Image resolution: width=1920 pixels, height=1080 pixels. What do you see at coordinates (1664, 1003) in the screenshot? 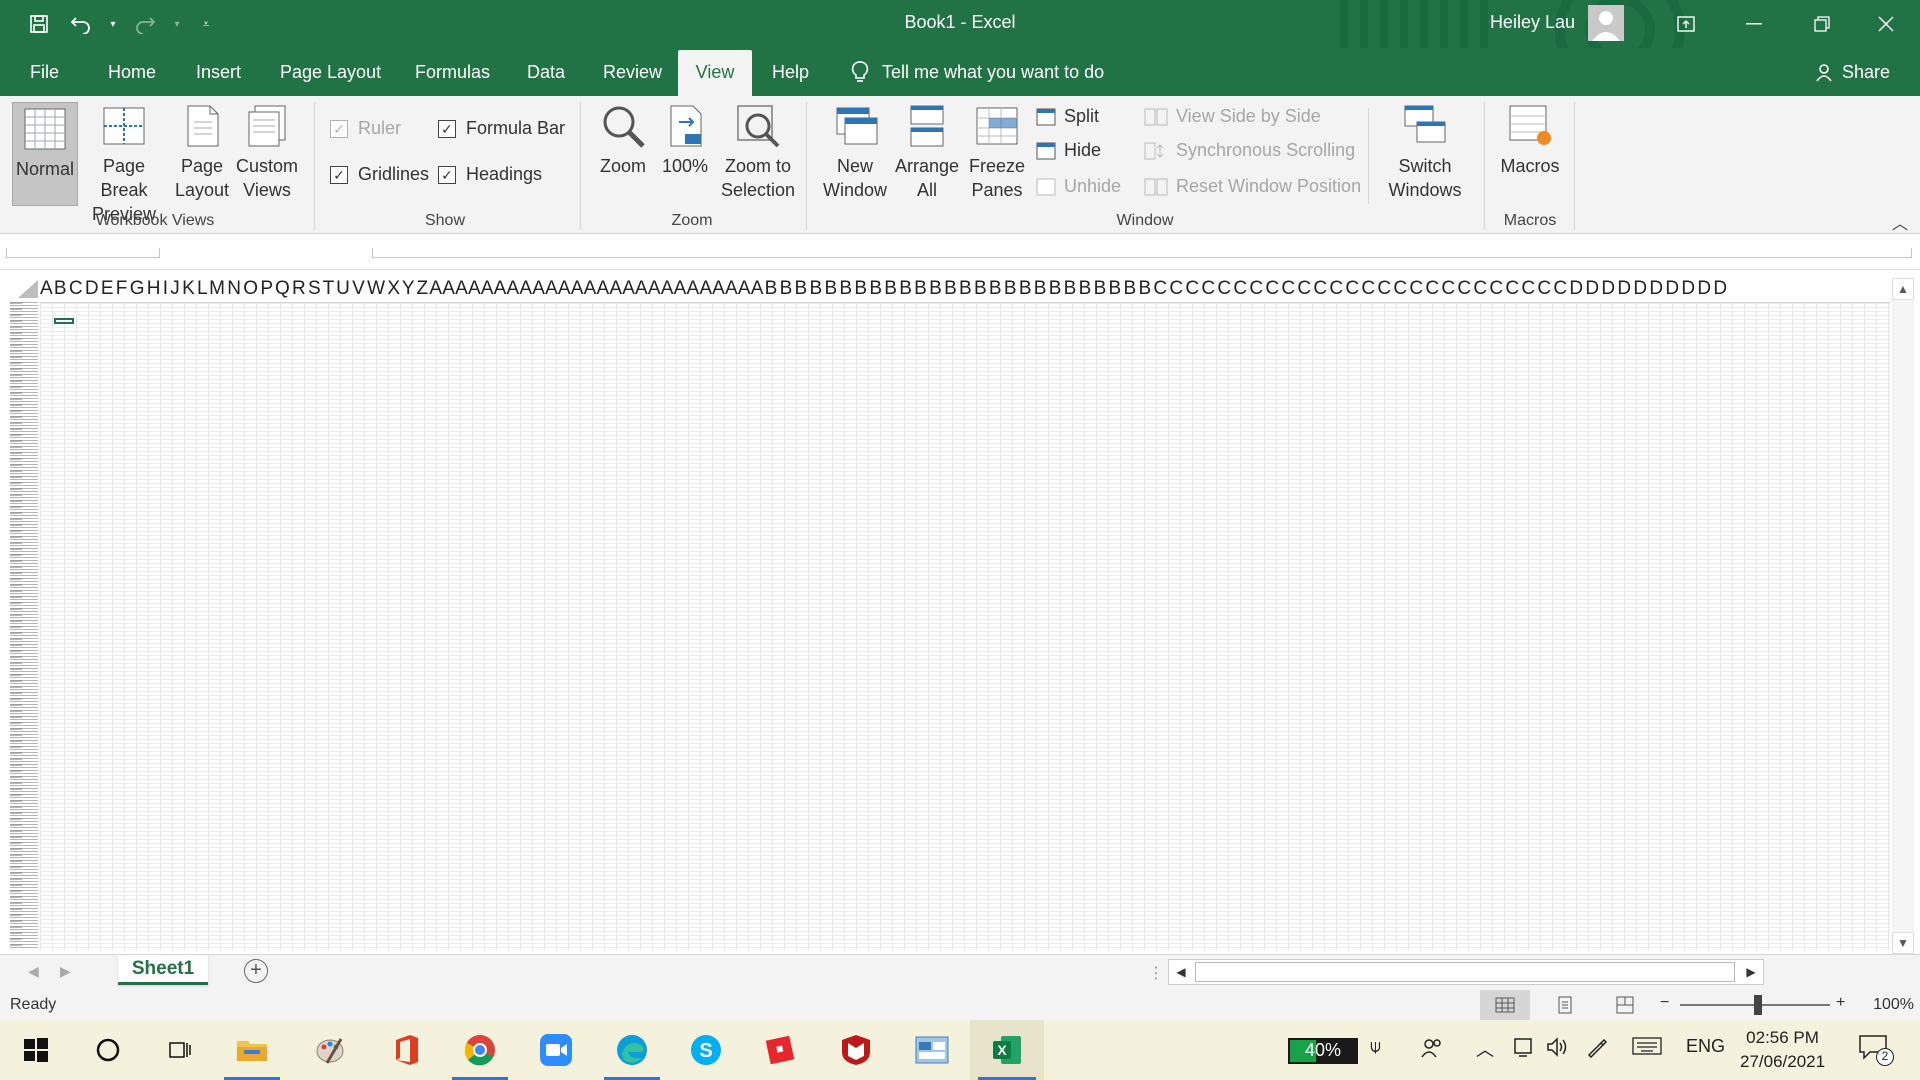
I see `zoom-out-icon: −` at bounding box center [1664, 1003].